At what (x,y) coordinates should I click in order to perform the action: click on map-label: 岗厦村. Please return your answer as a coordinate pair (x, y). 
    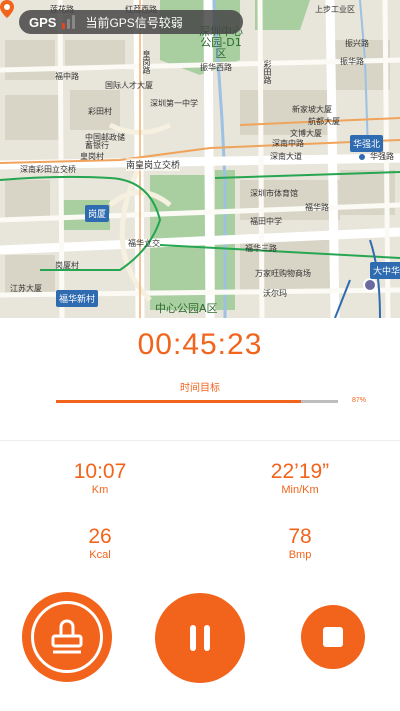
    Looking at the image, I should click on (67, 265).